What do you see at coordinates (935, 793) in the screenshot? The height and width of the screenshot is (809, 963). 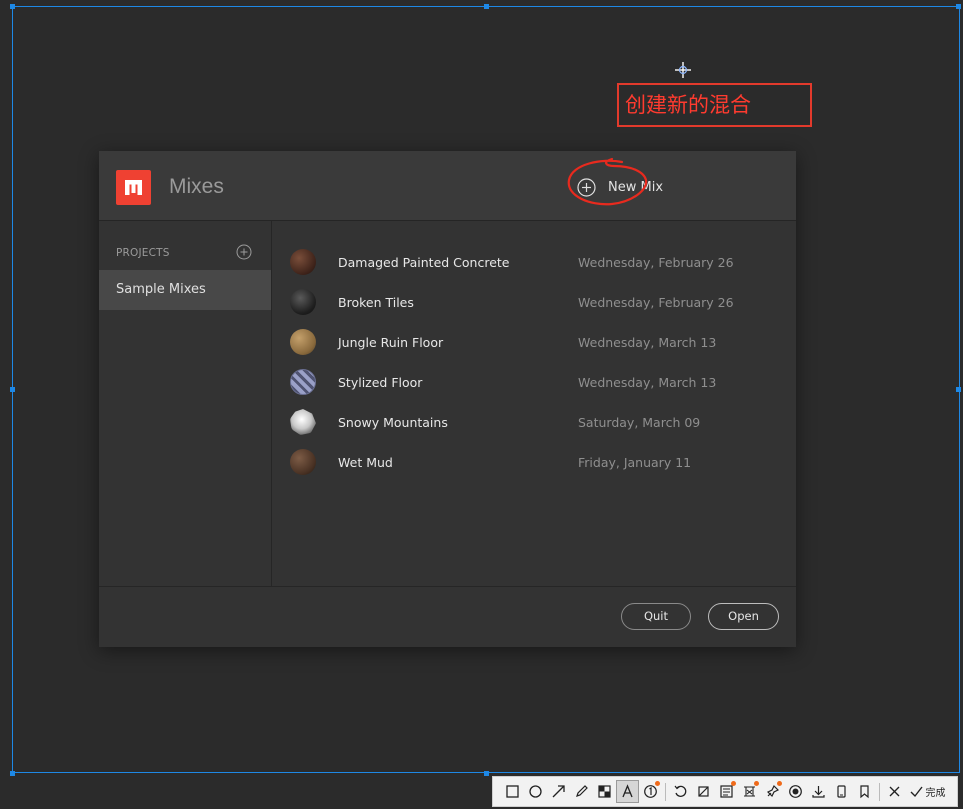 I see `done-label: 完成` at bounding box center [935, 793].